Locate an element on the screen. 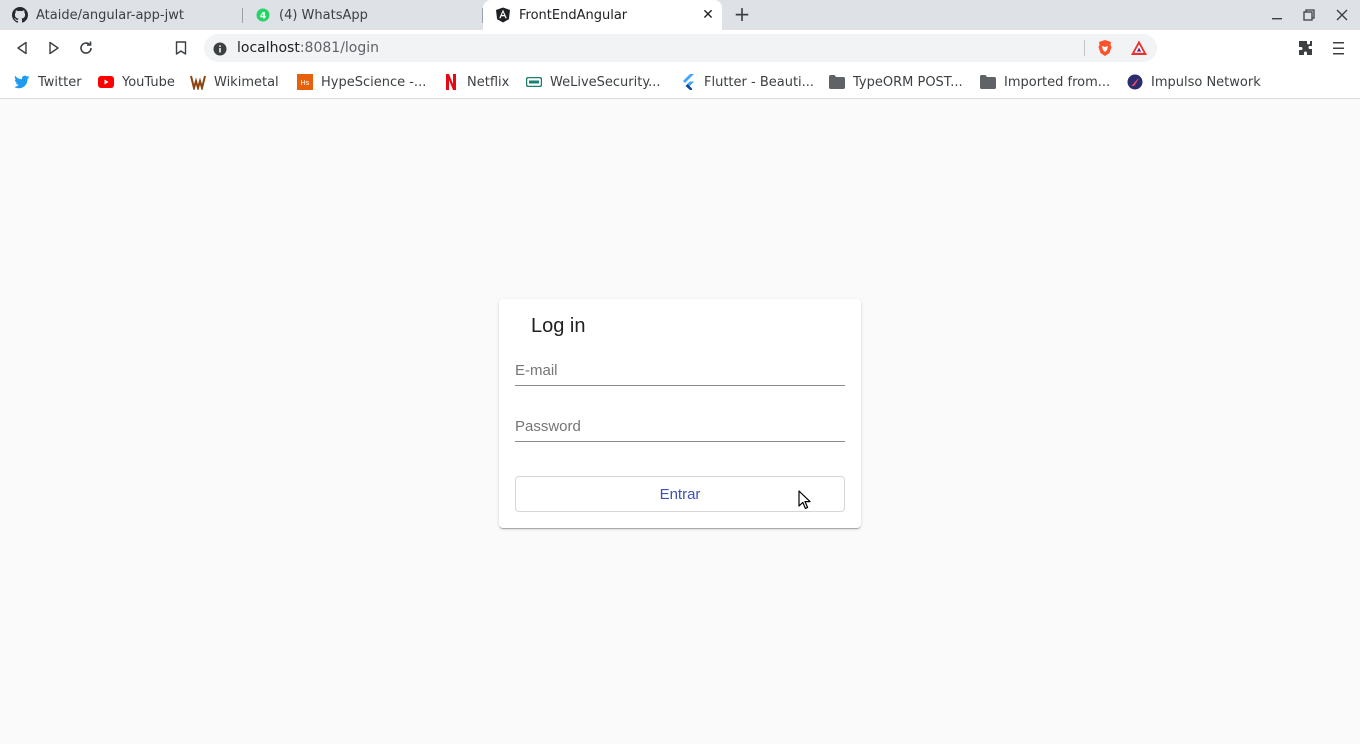 The image size is (1360, 744). hypescience-icon: Hs is located at coordinates (305, 82).